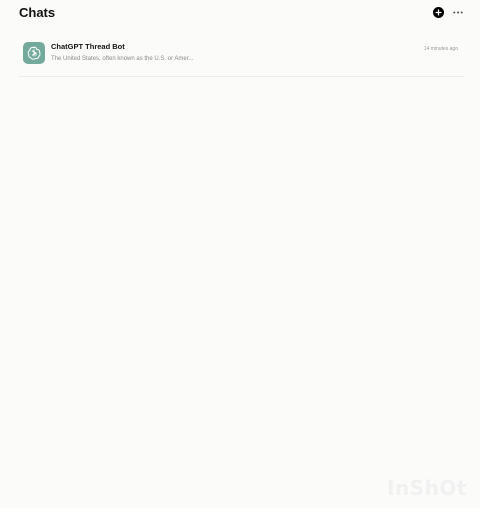 The height and width of the screenshot is (508, 480). What do you see at coordinates (427, 488) in the screenshot?
I see `watermark: InShOt` at bounding box center [427, 488].